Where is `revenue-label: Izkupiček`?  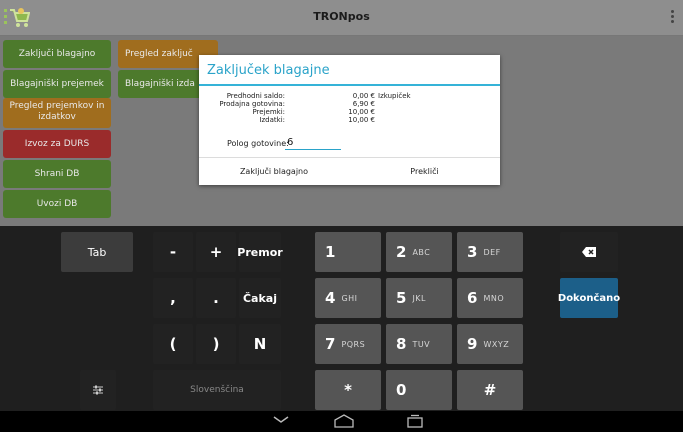 revenue-label: Izkupiček is located at coordinates (394, 96).